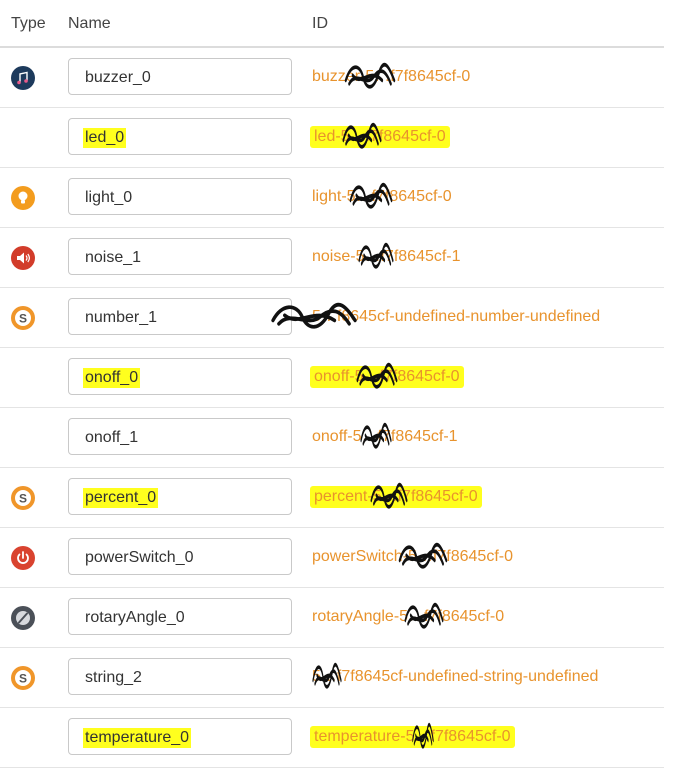 Image resolution: width=679 pixels, height=779 pixels. I want to click on speaker-icon, so click(23, 258).